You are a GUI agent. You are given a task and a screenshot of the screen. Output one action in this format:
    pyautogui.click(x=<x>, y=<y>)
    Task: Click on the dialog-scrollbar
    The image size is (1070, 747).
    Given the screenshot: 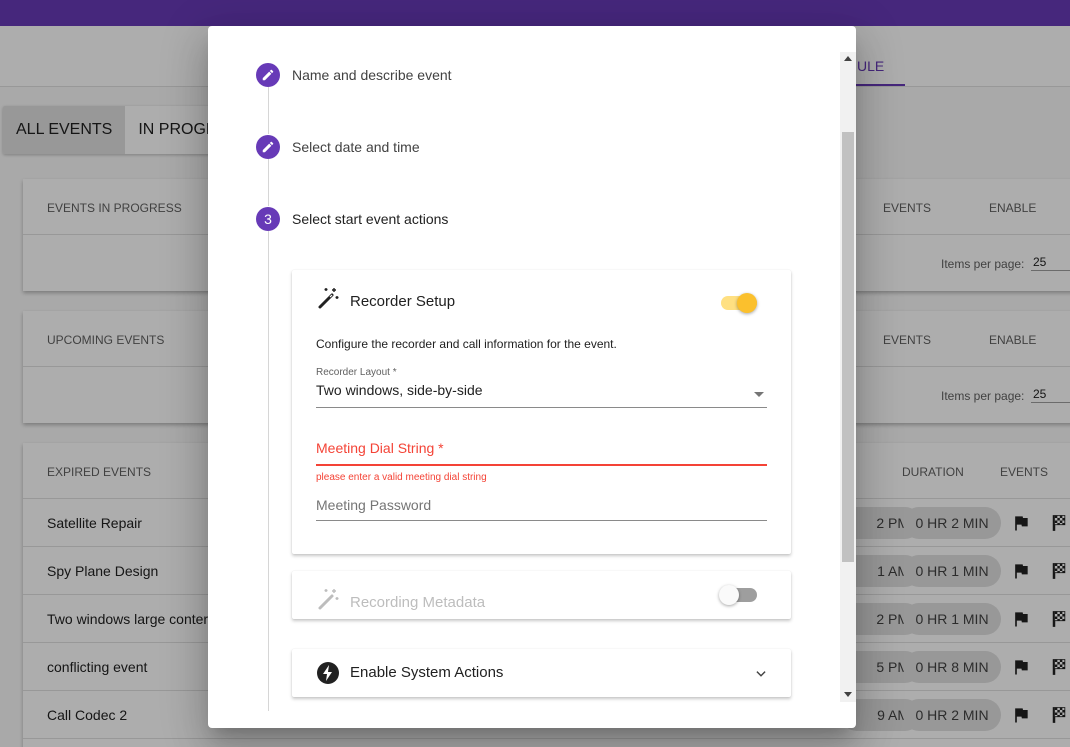 What is the action you would take?
    pyautogui.click(x=848, y=377)
    